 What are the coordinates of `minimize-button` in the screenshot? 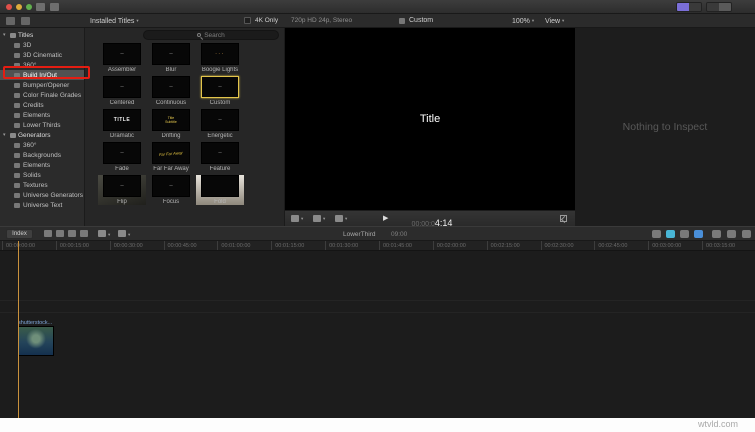 It's located at (19, 7).